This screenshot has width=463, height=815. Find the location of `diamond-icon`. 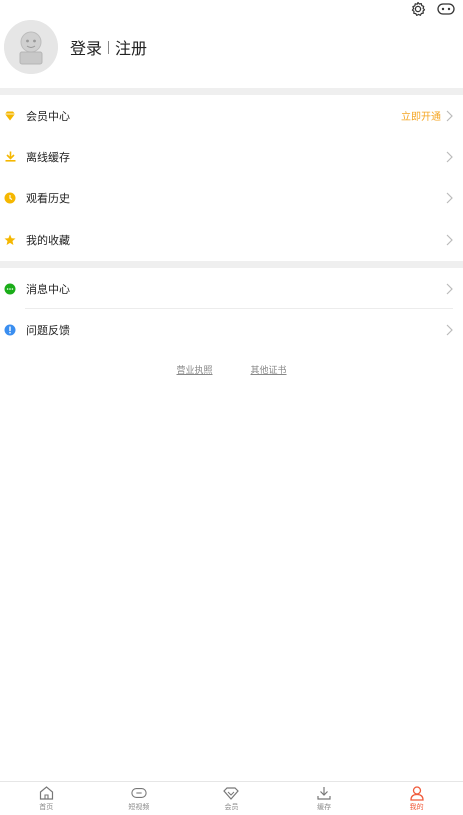

diamond-icon is located at coordinates (10, 116).